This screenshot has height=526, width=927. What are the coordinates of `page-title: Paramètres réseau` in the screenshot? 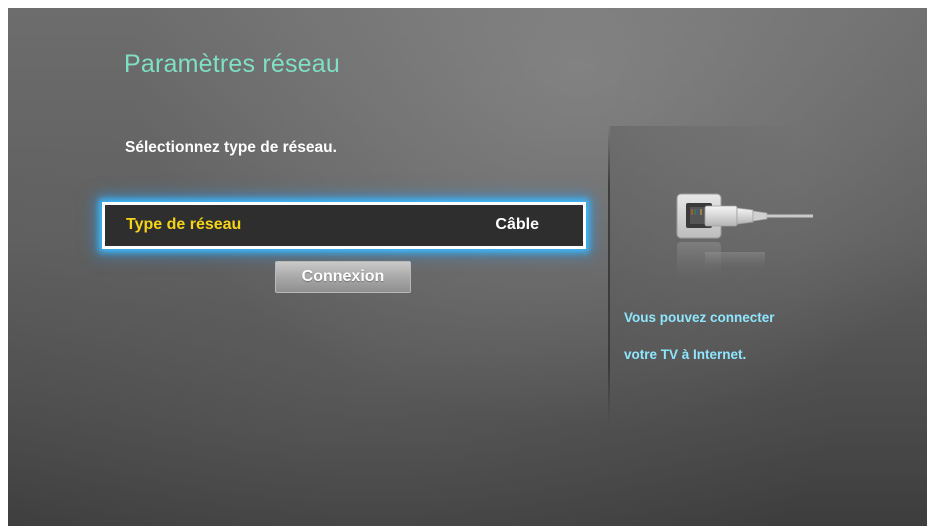 It's located at (232, 64).